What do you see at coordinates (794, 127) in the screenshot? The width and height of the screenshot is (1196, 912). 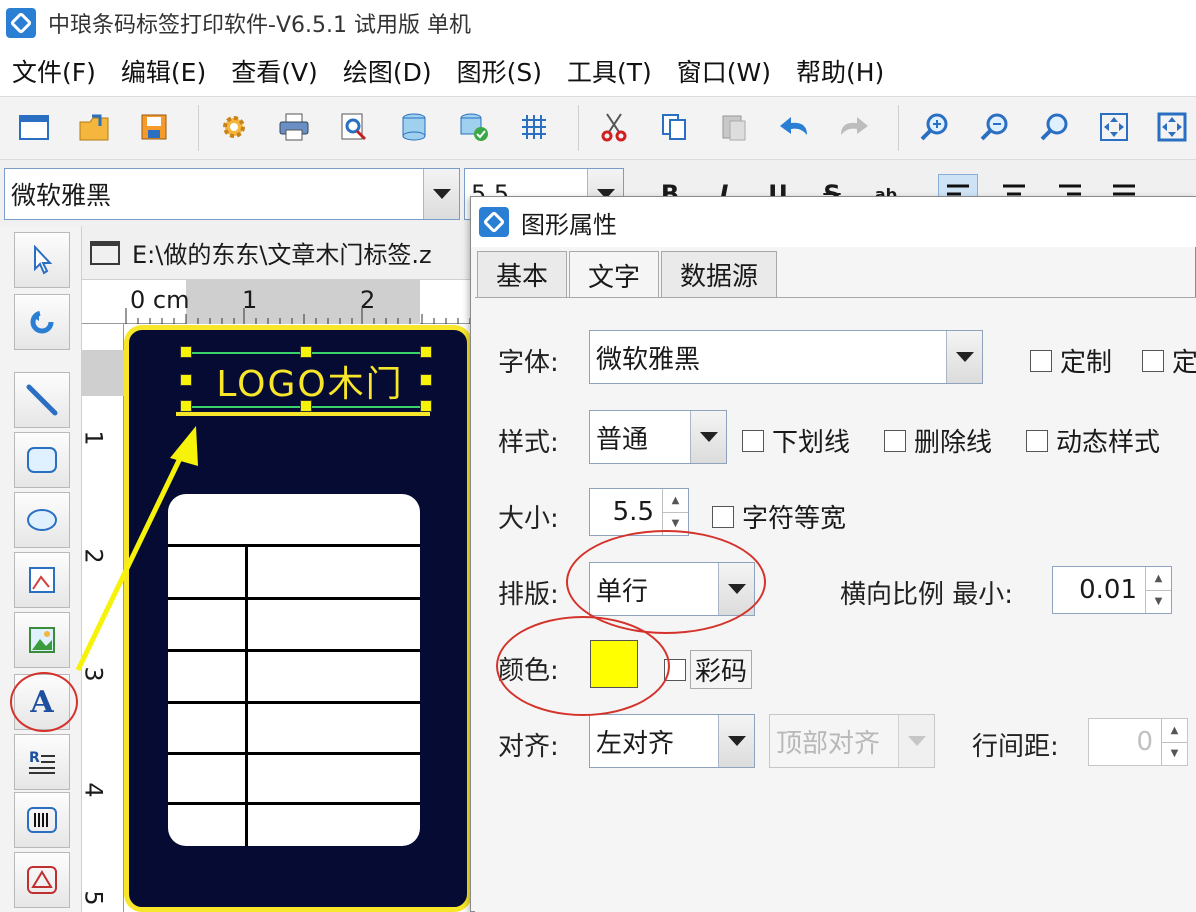 I see `undo-icon` at bounding box center [794, 127].